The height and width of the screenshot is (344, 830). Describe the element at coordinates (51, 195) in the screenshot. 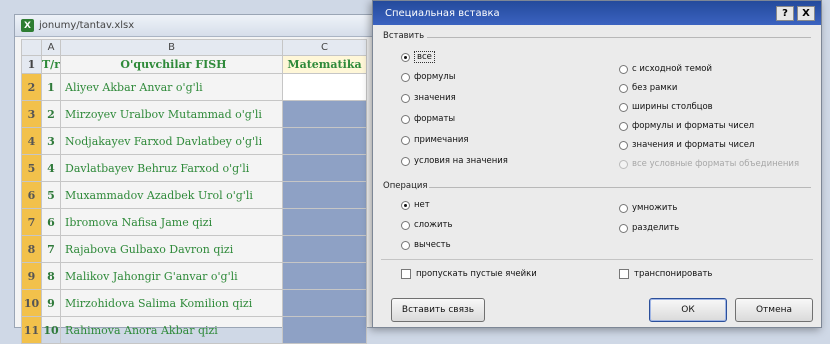

I see `cell-number: 5` at that location.